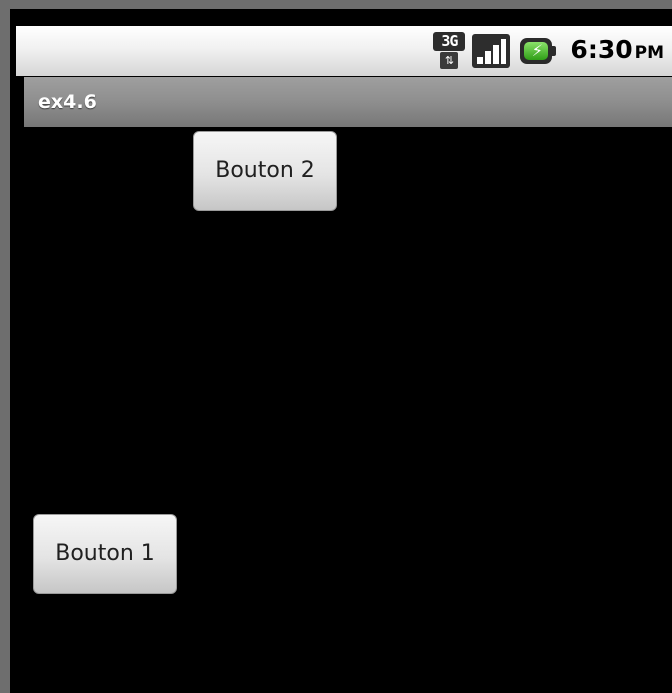 The image size is (672, 693). Describe the element at coordinates (344, 51) in the screenshot. I see `status-bar: 3G ⇅ ⚡ 6:30 PM` at that location.